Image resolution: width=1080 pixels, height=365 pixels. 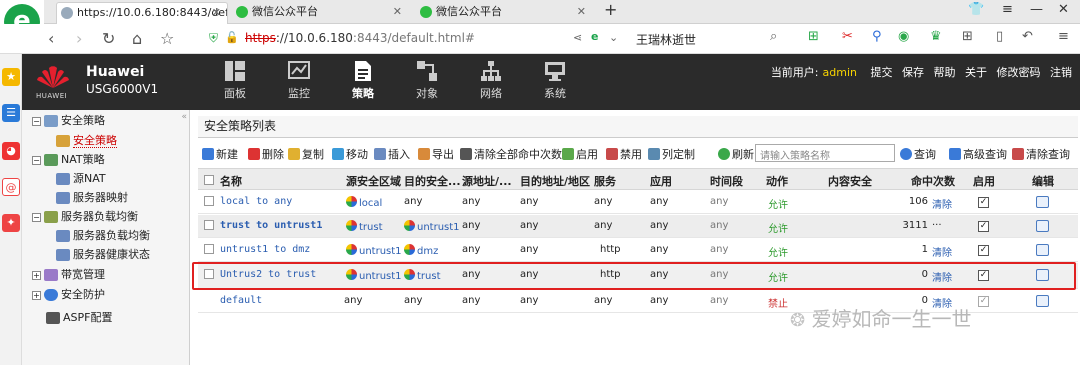 I want to click on policy-name: trust to untrust1, so click(x=271, y=225).